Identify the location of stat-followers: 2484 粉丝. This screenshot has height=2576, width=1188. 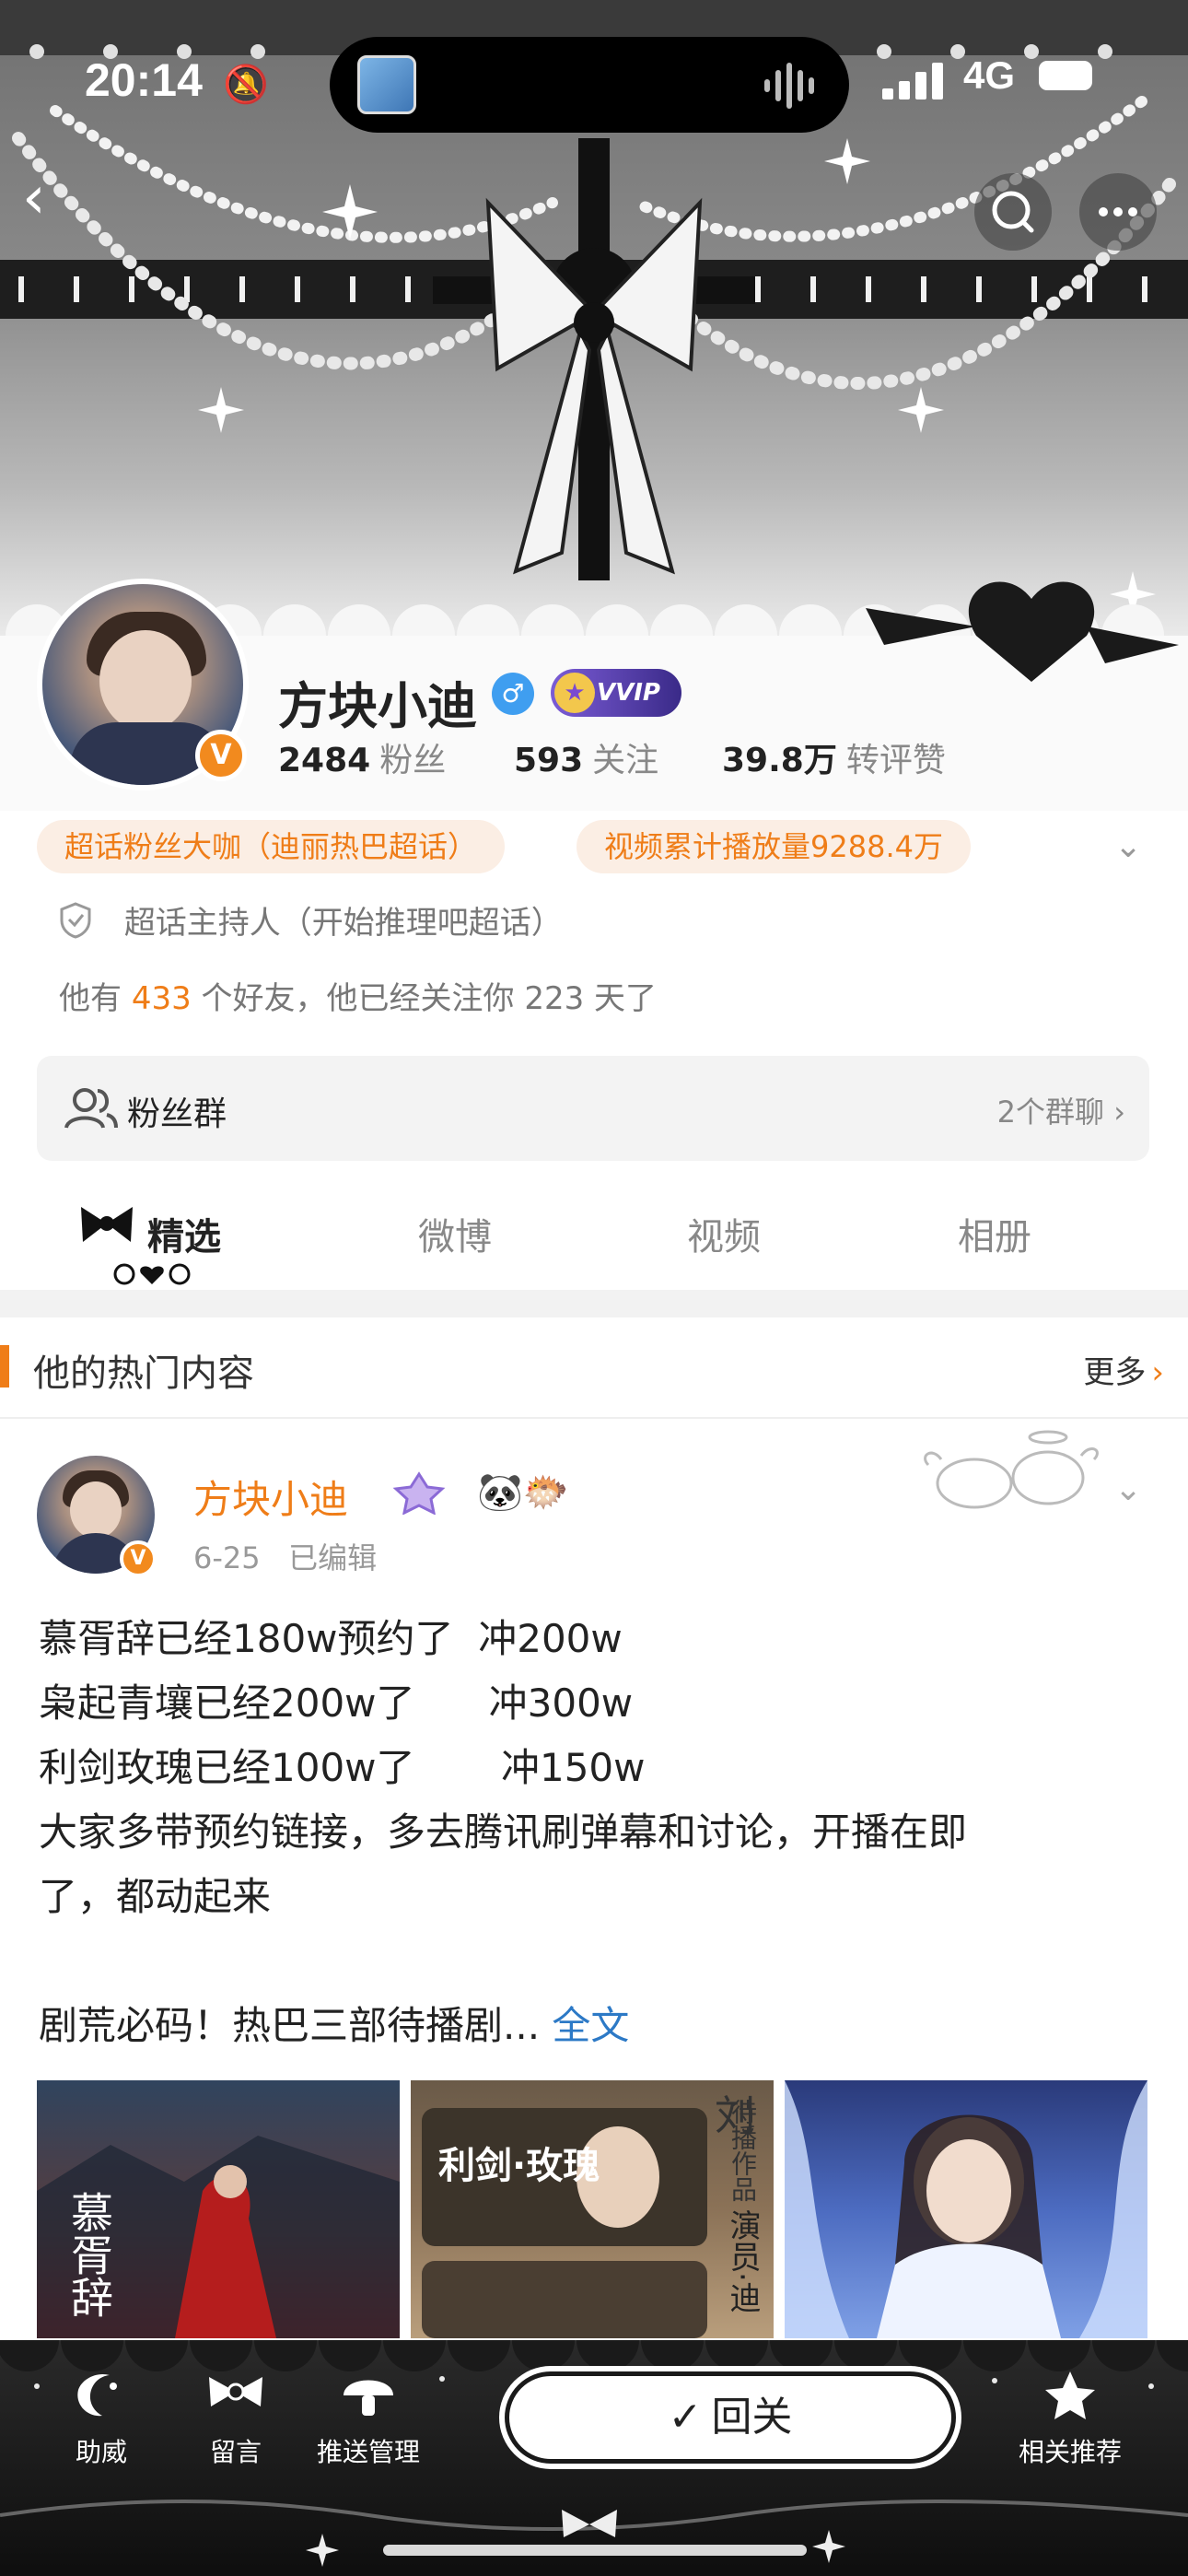
(362, 757).